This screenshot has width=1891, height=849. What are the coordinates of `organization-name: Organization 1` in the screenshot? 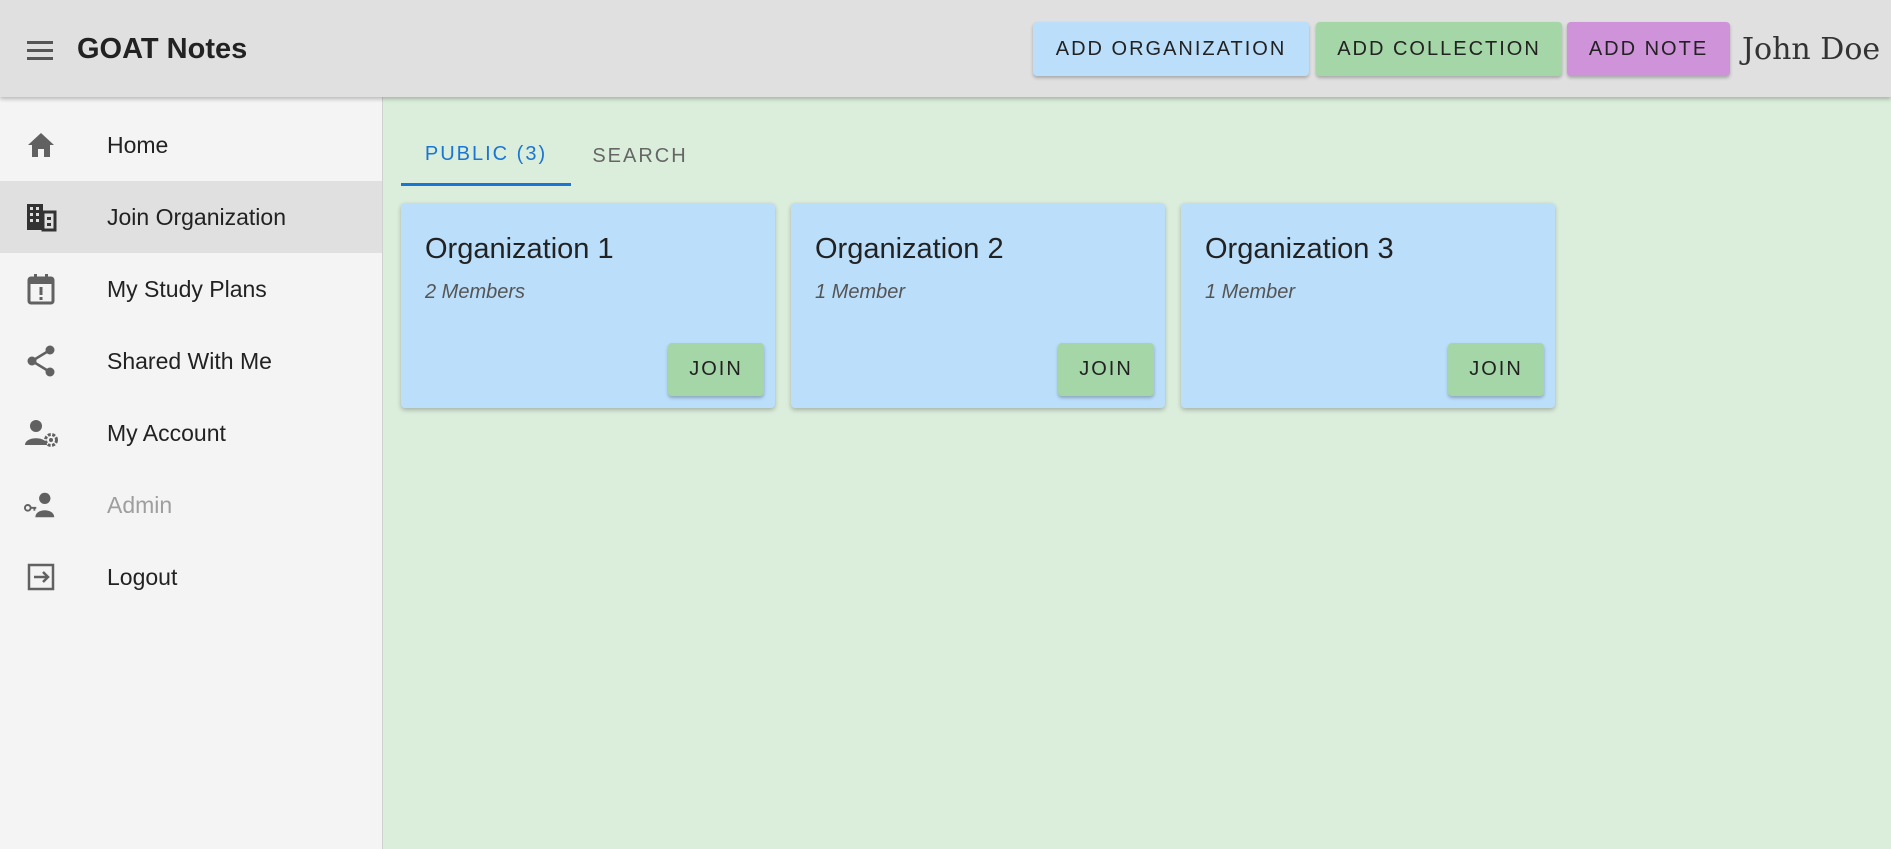 It's located at (519, 249).